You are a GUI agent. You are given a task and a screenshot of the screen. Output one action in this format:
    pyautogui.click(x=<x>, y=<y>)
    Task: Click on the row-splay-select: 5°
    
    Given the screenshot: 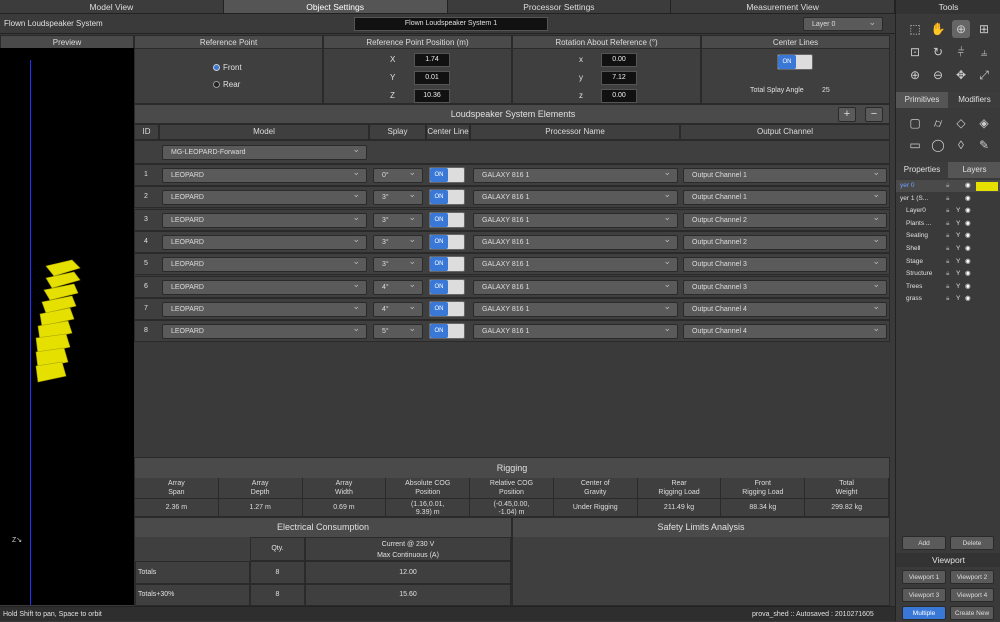 What is the action you would take?
    pyautogui.click(x=398, y=331)
    